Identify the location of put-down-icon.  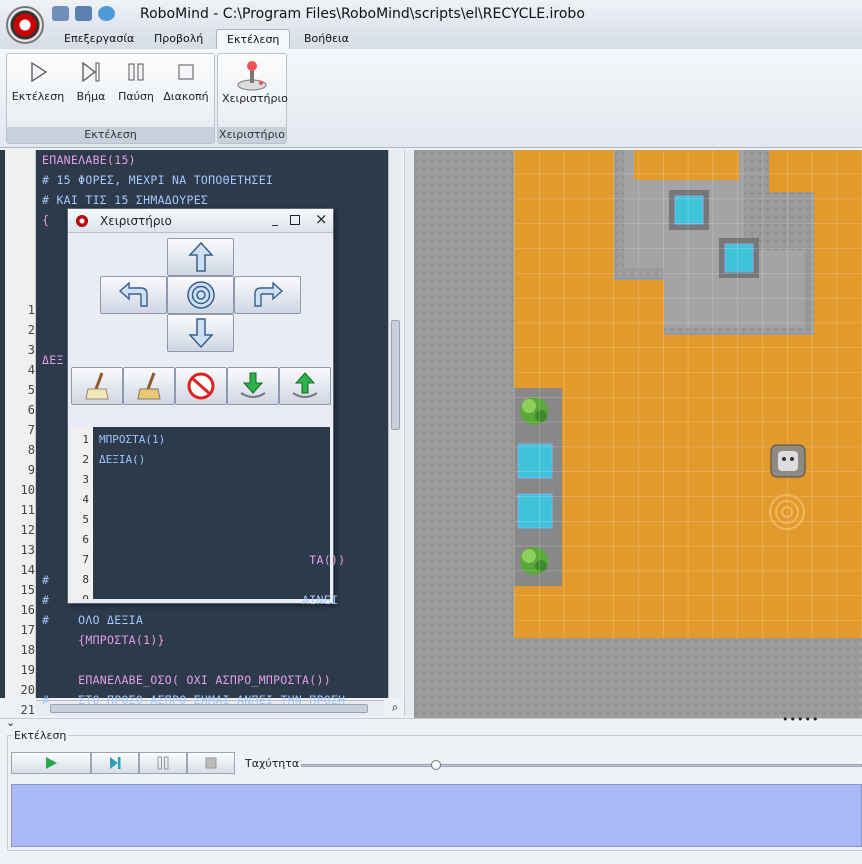
(305, 385).